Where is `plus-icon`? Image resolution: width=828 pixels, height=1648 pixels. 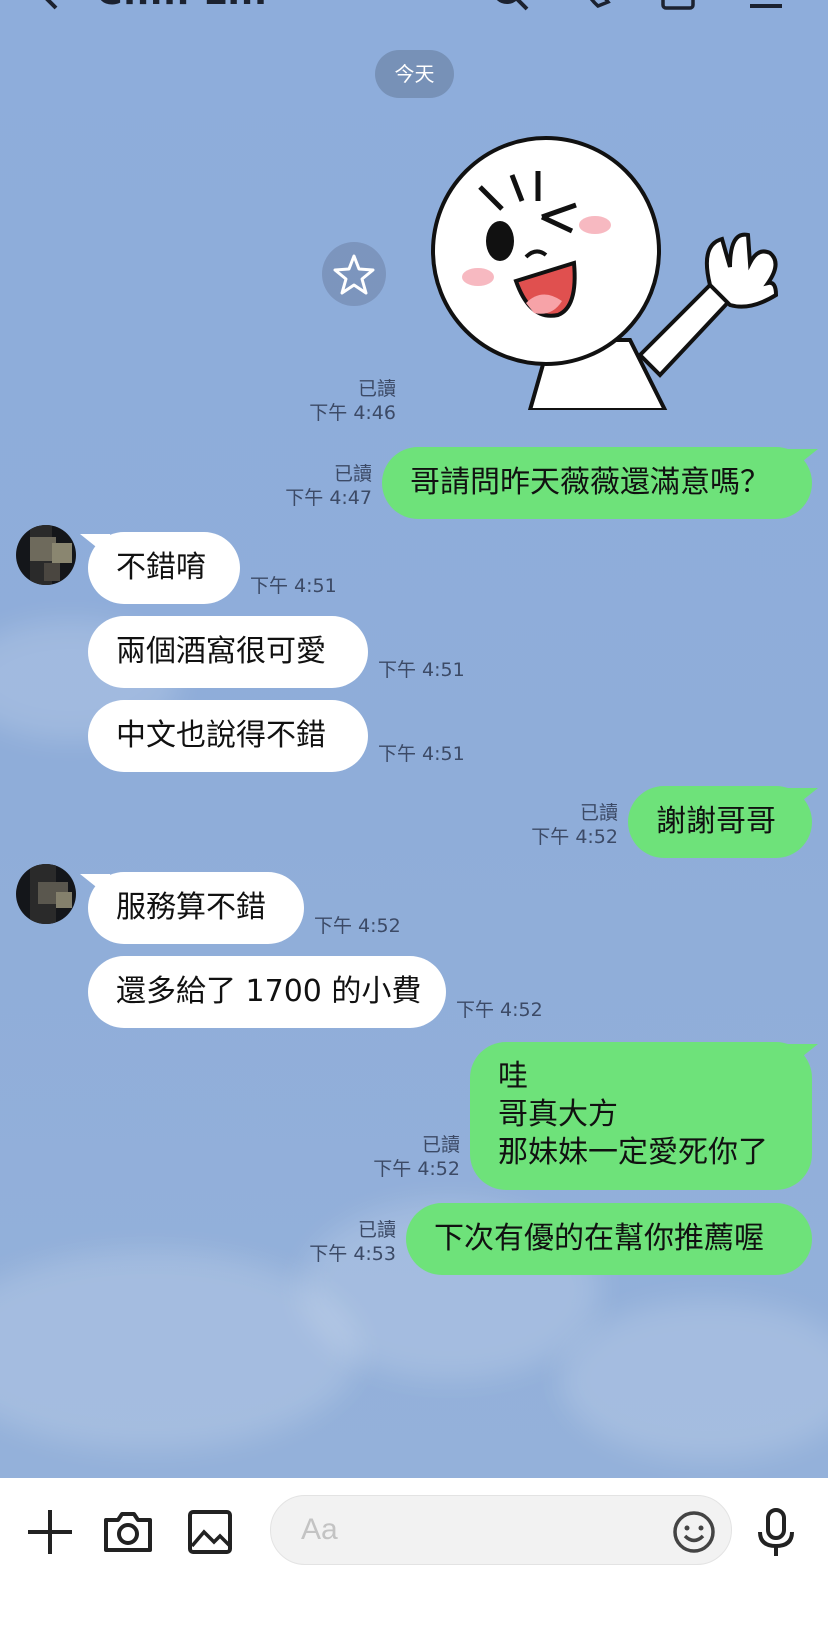 plus-icon is located at coordinates (50, 1532).